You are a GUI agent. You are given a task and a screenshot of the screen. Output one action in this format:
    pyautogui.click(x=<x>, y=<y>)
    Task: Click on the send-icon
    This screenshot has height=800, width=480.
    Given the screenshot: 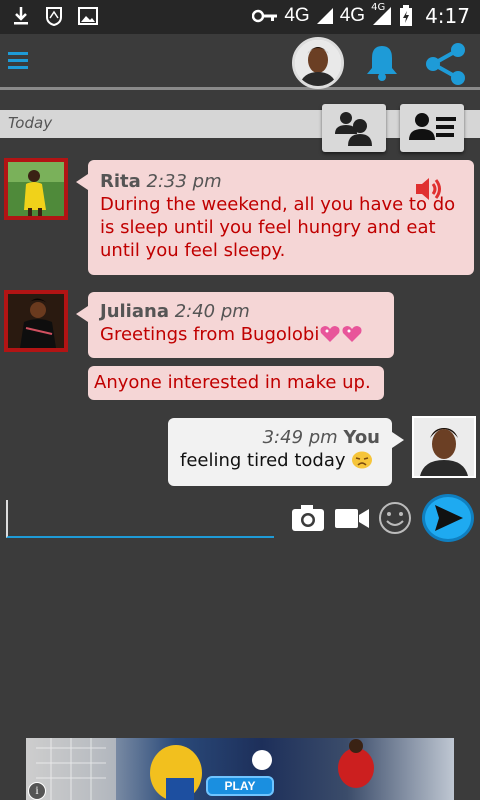 What is the action you would take?
    pyautogui.click(x=449, y=518)
    